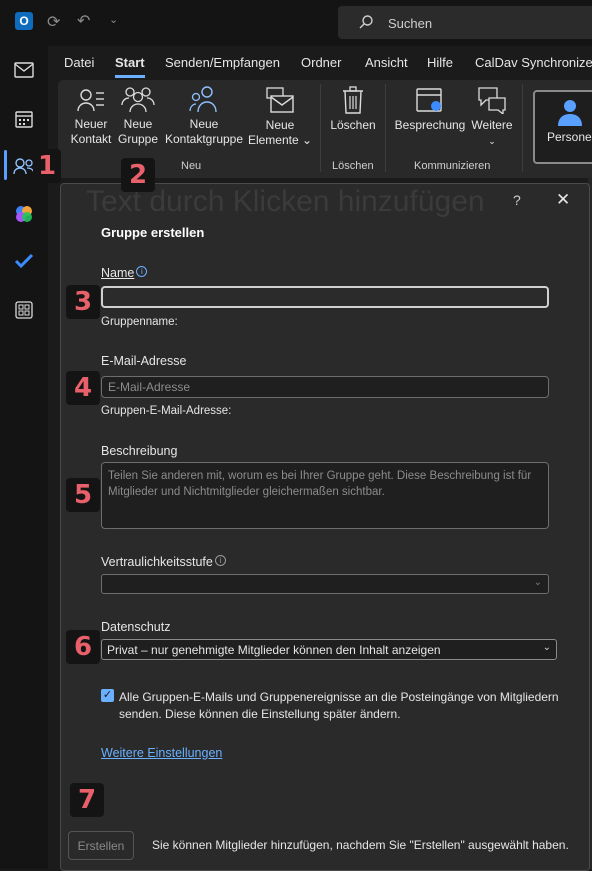 This screenshot has height=871, width=592. What do you see at coordinates (83, 495) in the screenshot?
I see `step-badge-5: 5` at bounding box center [83, 495].